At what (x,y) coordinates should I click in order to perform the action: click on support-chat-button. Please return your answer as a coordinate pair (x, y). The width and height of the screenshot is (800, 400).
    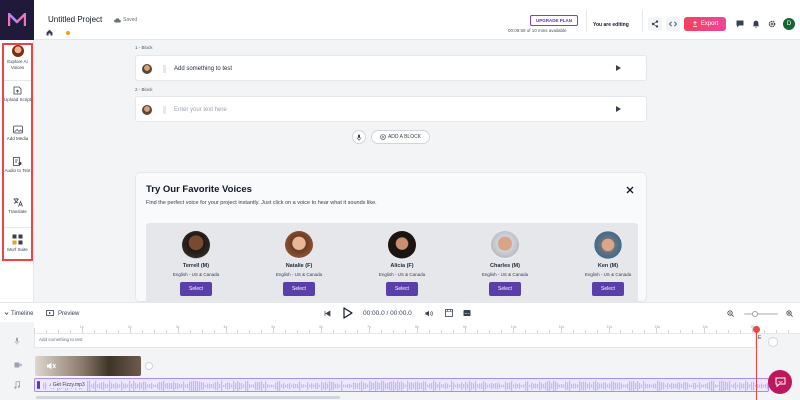
    Looking at the image, I should click on (780, 382).